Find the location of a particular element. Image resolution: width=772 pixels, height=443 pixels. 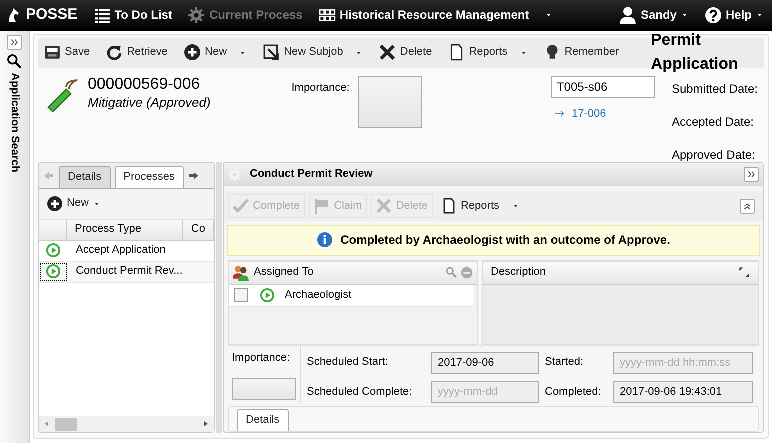

field-label: Completed: is located at coordinates (573, 392).